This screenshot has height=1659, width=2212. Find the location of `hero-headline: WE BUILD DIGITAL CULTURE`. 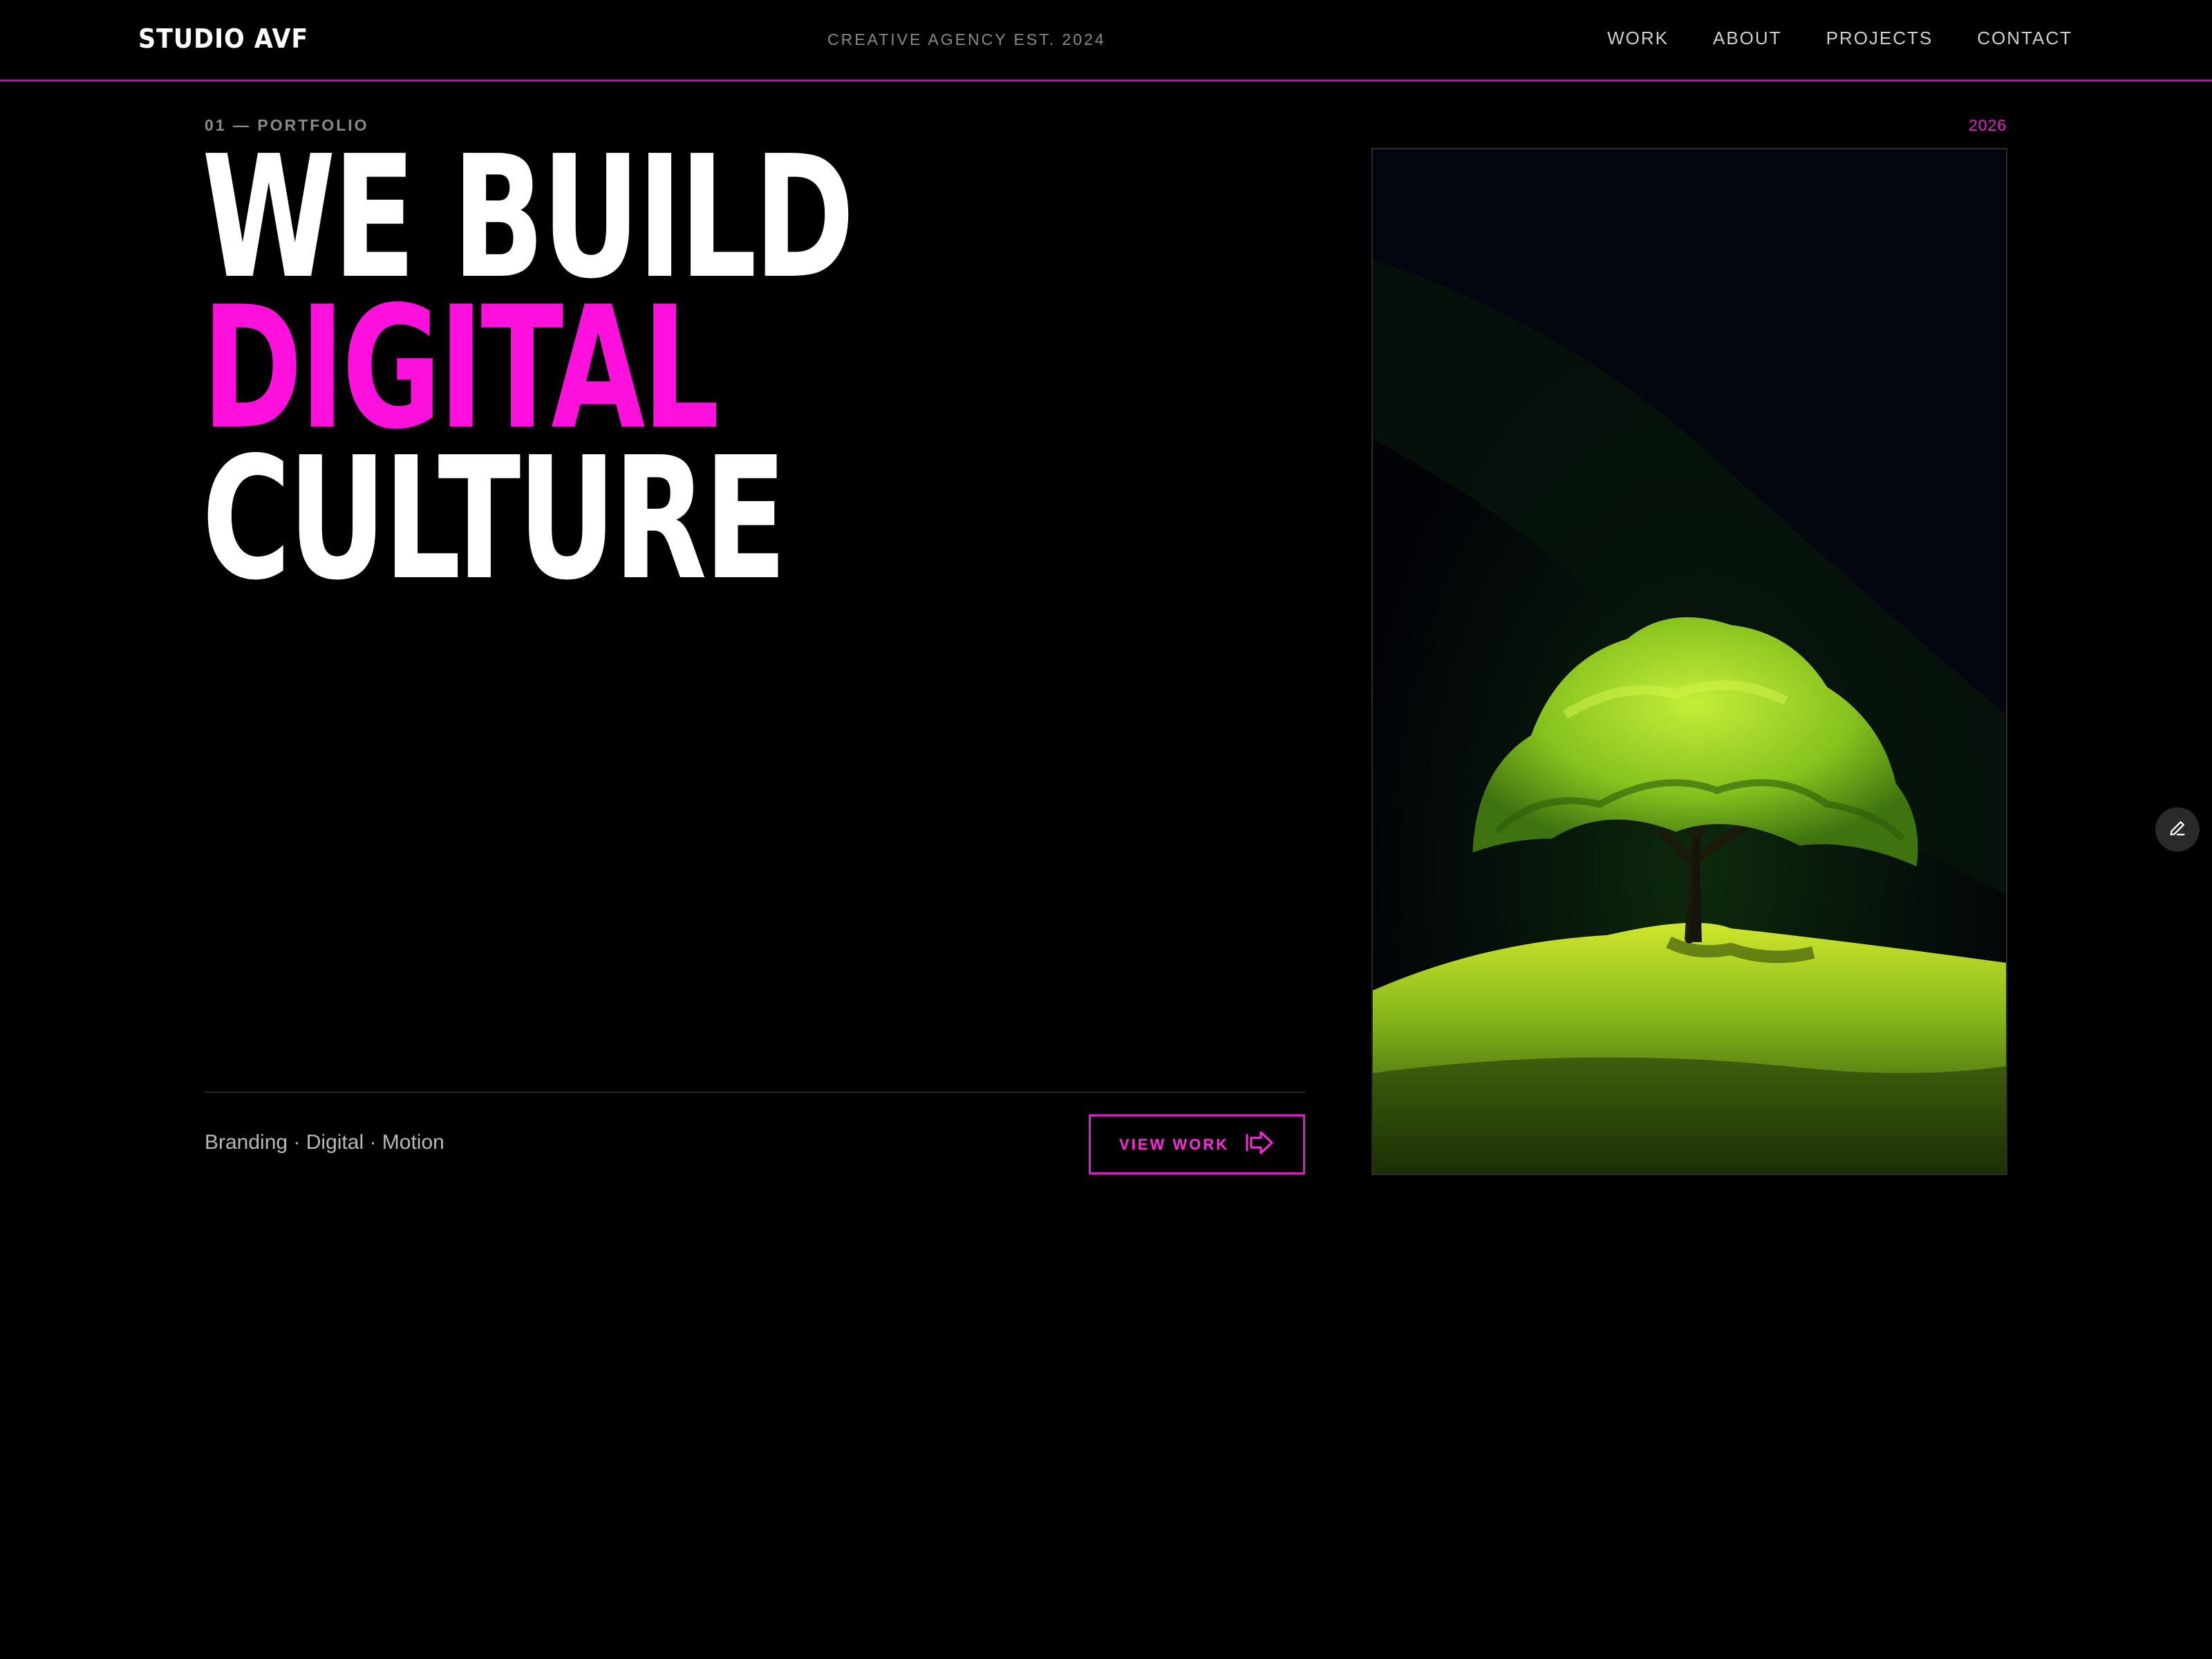

hero-headline: WE BUILD DIGITAL CULTURE is located at coordinates (528, 375).